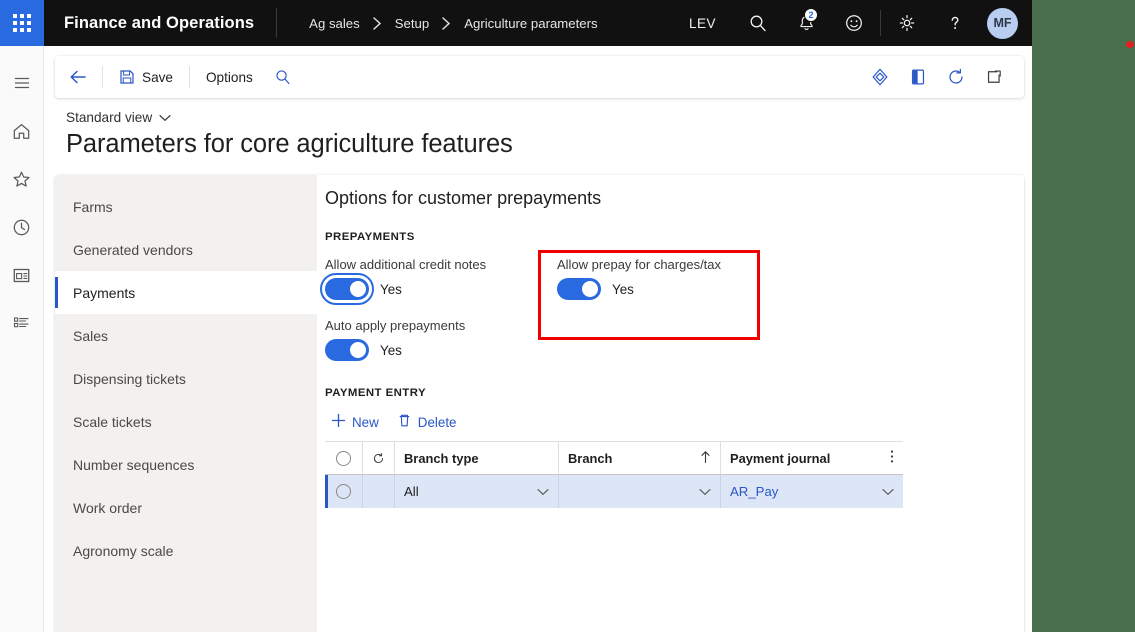  What do you see at coordinates (614, 553) in the screenshot?
I see `grid-empty-area` at bounding box center [614, 553].